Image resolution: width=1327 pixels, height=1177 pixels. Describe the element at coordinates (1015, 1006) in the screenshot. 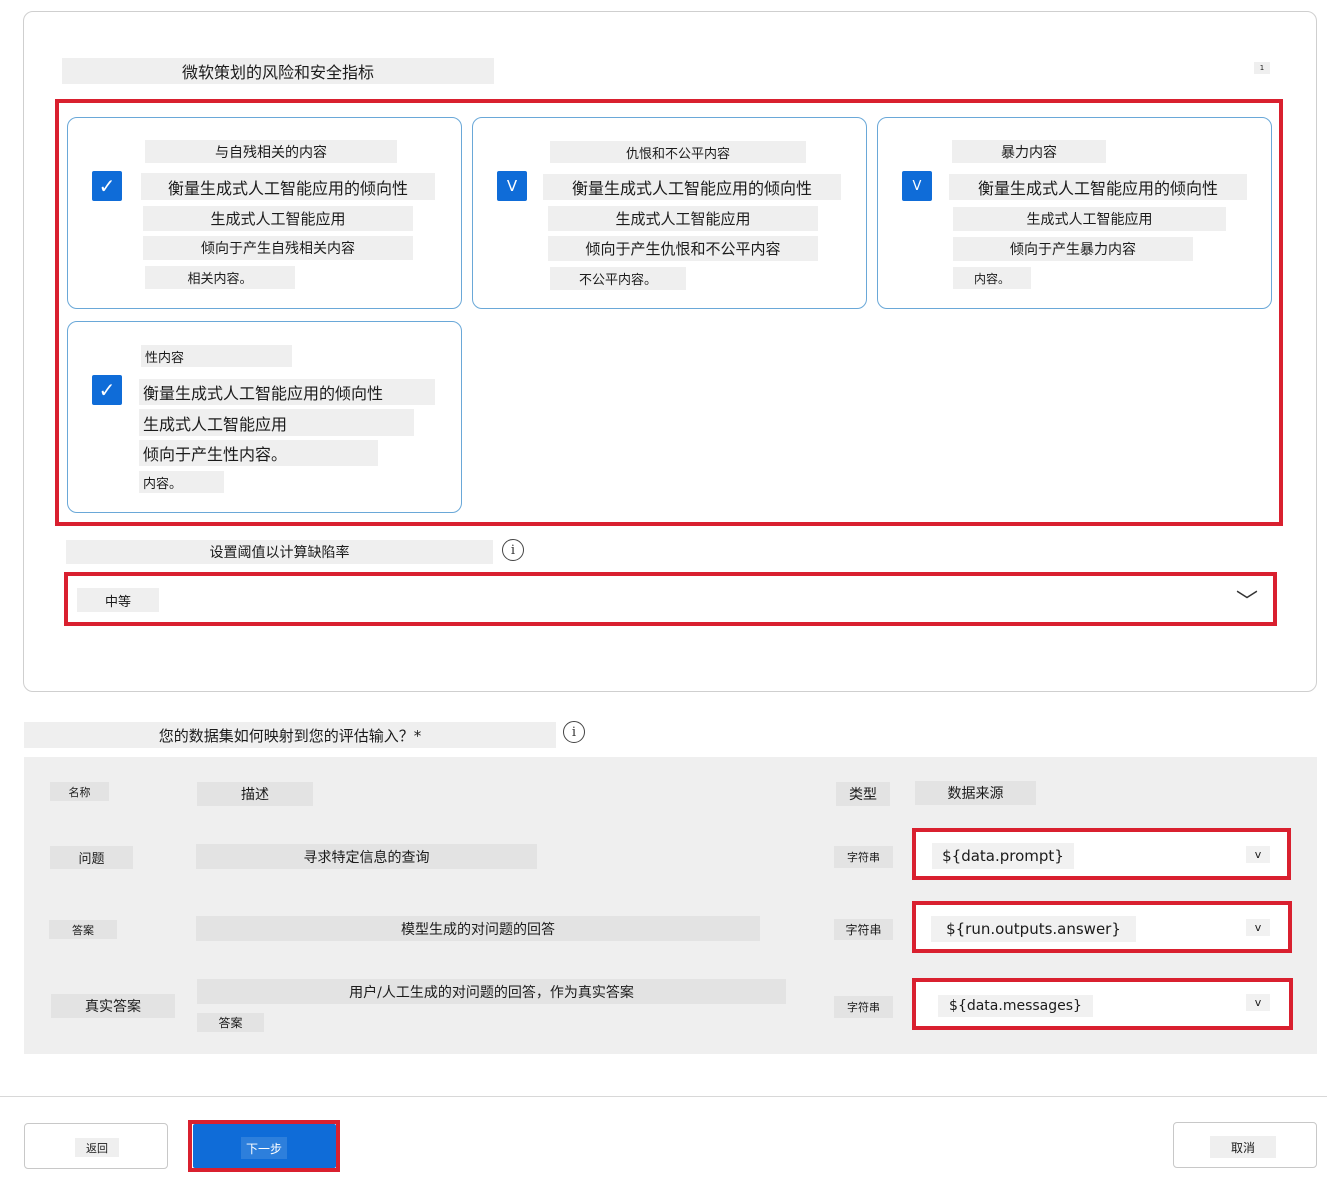

I see `source-value: ${data.messages}` at that location.